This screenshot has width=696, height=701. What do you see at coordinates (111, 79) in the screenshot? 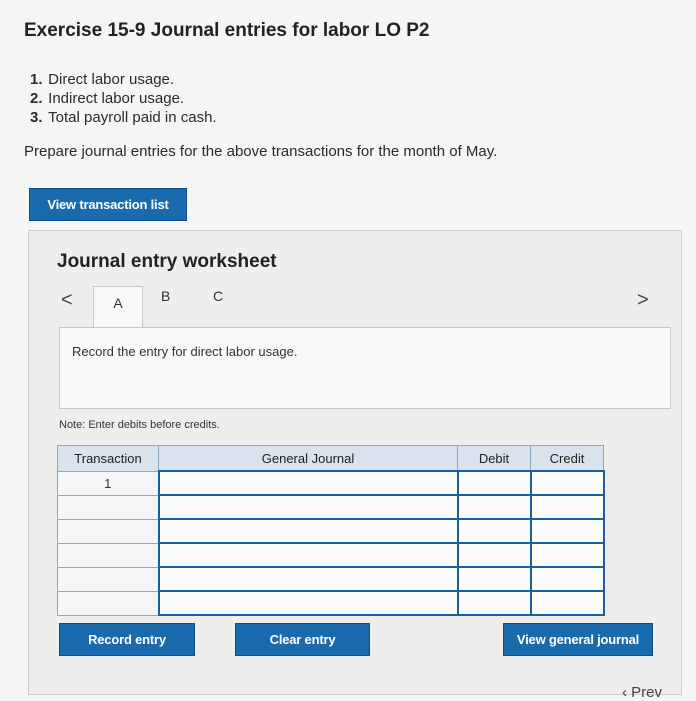
I see `list-item-text: Direct labor usage.` at bounding box center [111, 79].